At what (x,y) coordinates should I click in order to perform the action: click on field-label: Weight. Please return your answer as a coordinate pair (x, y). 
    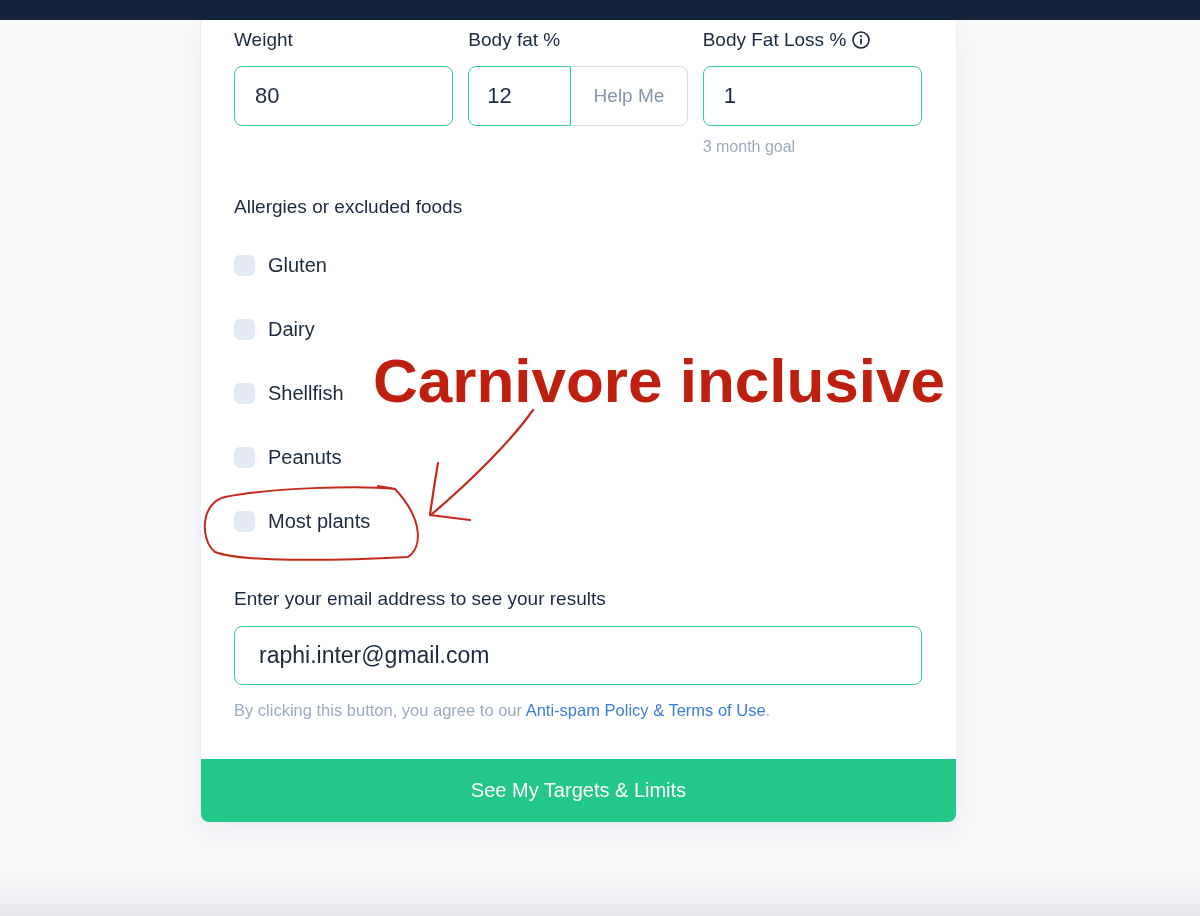
    Looking at the image, I should click on (263, 40).